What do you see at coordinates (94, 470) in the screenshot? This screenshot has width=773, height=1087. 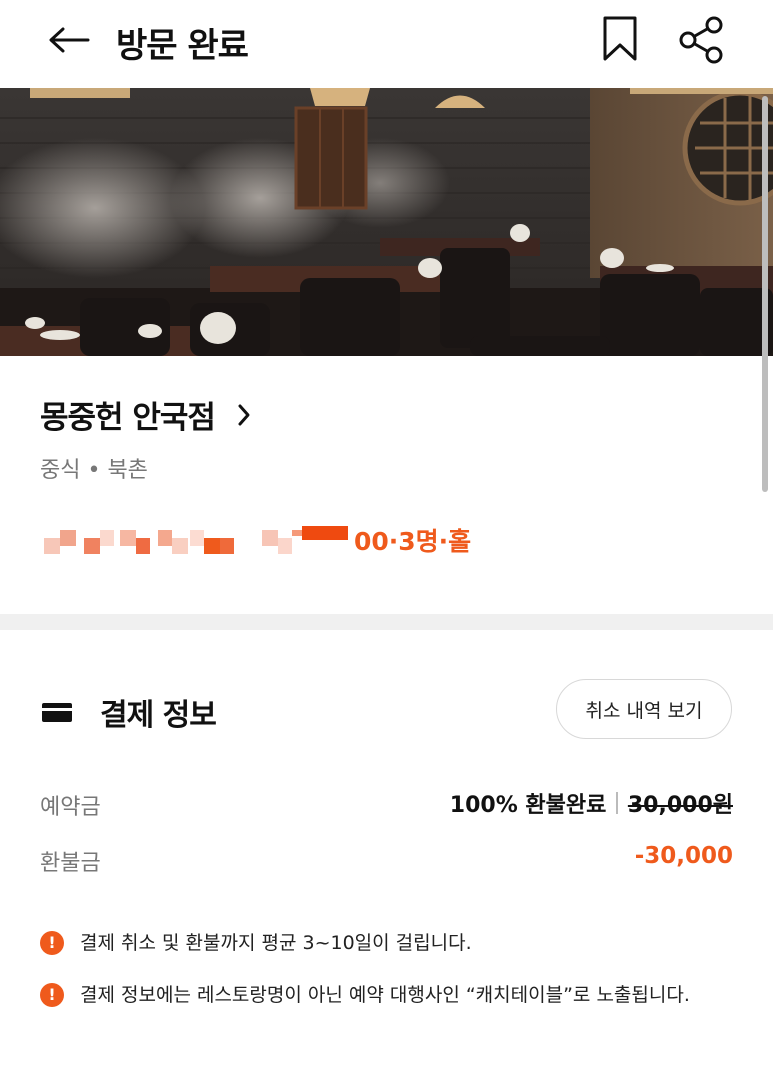 I see `restaurant-category-location: 중식 • 북촌` at bounding box center [94, 470].